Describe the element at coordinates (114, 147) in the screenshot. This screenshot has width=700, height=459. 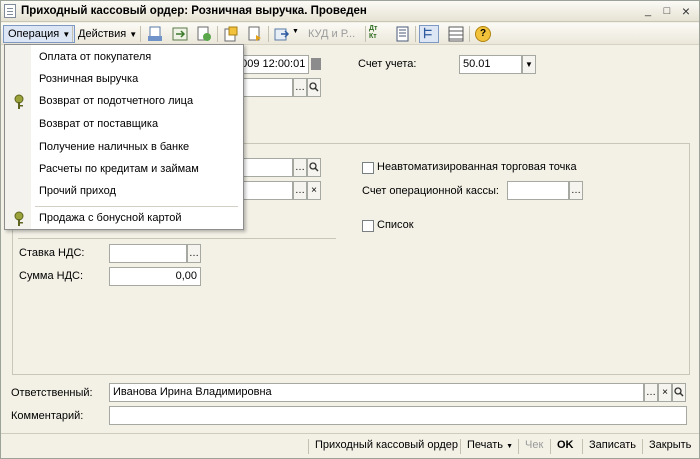
I see `menu-item-label: Получение наличных в банке` at that location.